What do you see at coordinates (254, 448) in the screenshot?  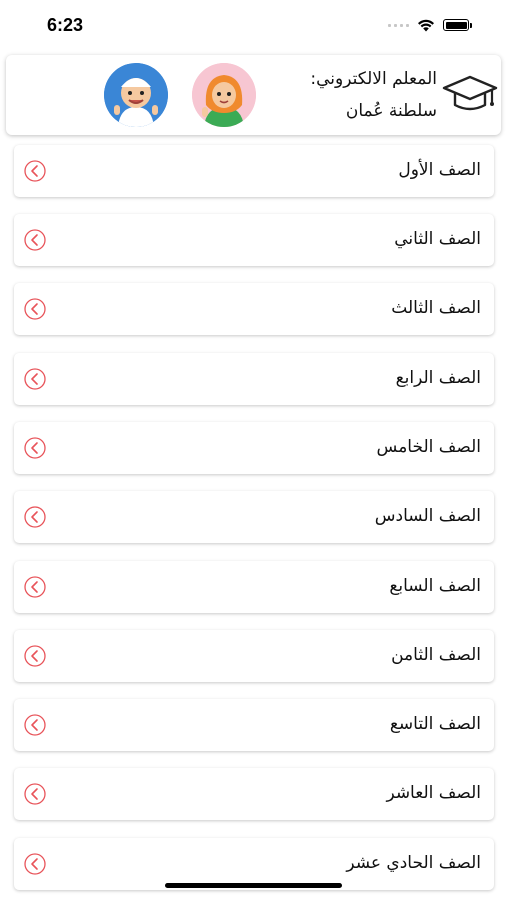 I see `grade-item: الصف الخامس` at bounding box center [254, 448].